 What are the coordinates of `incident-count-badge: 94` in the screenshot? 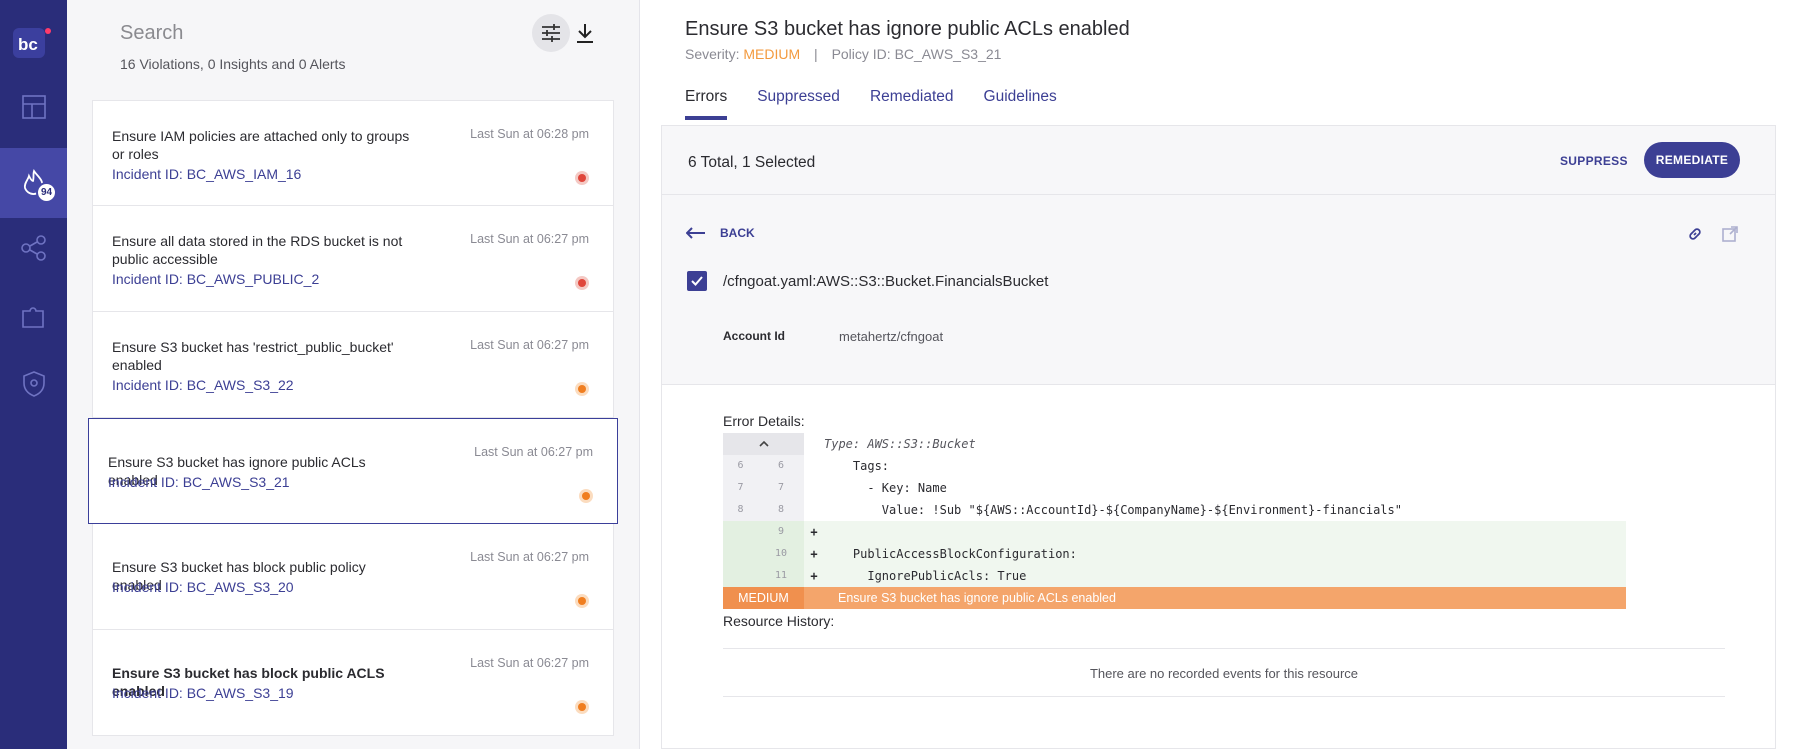 It's located at (46, 192).